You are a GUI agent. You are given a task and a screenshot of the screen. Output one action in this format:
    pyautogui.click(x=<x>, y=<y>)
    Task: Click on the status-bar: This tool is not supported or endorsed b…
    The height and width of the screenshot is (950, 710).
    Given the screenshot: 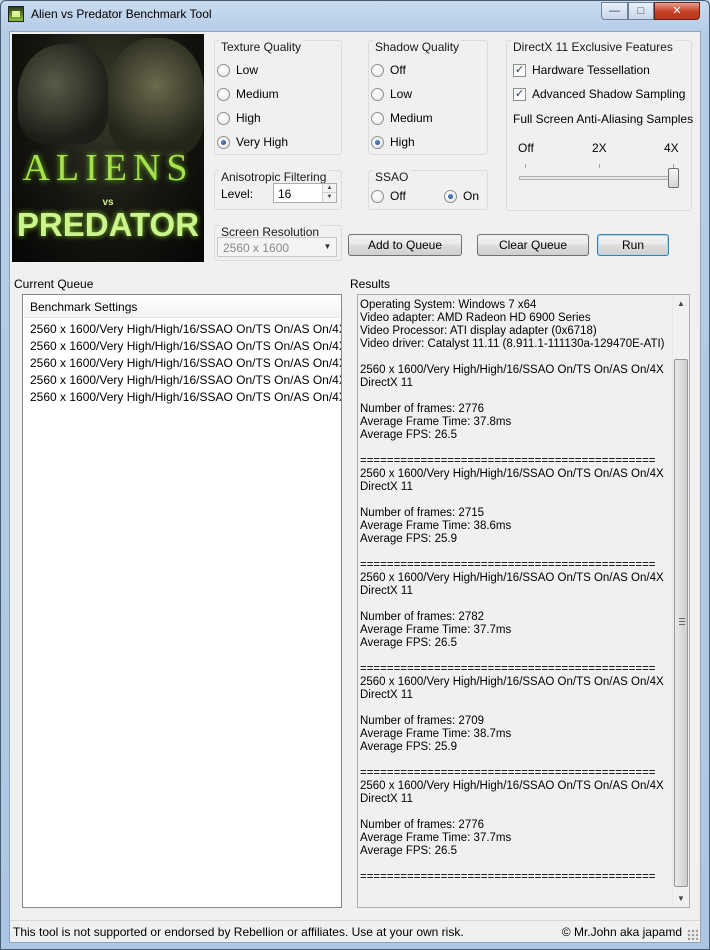 What is the action you would take?
    pyautogui.click(x=355, y=931)
    